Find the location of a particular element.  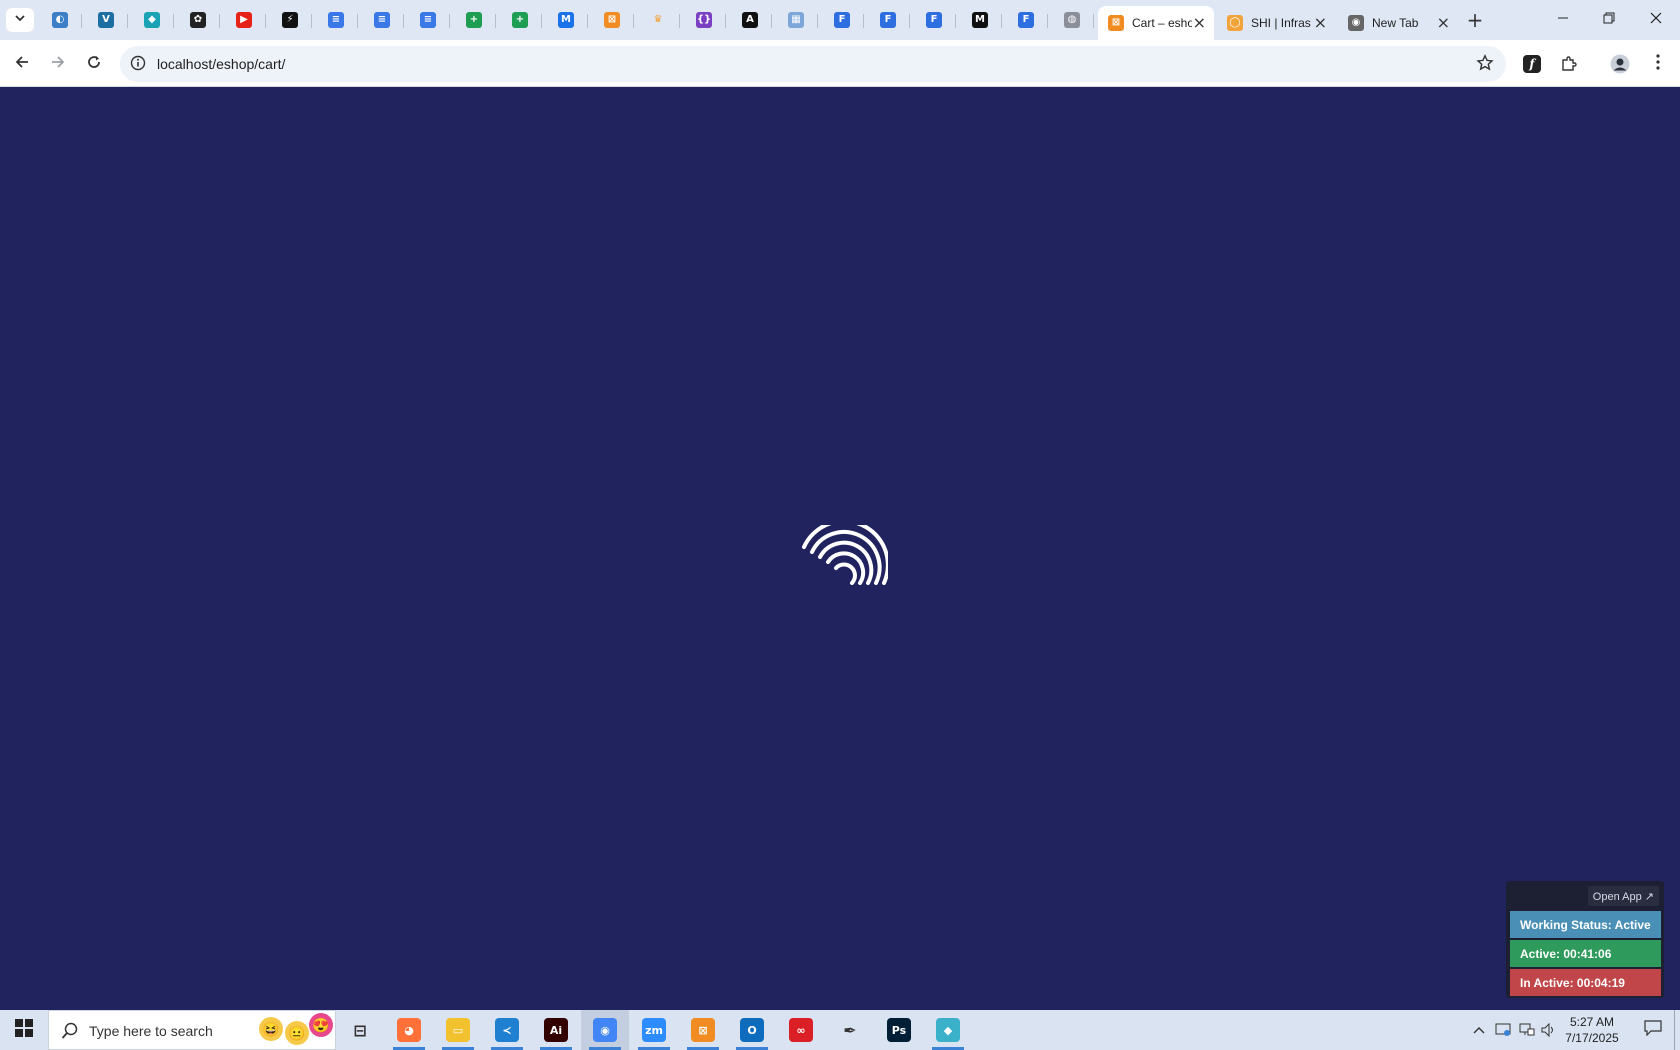

minimize-button is located at coordinates (1563, 20).